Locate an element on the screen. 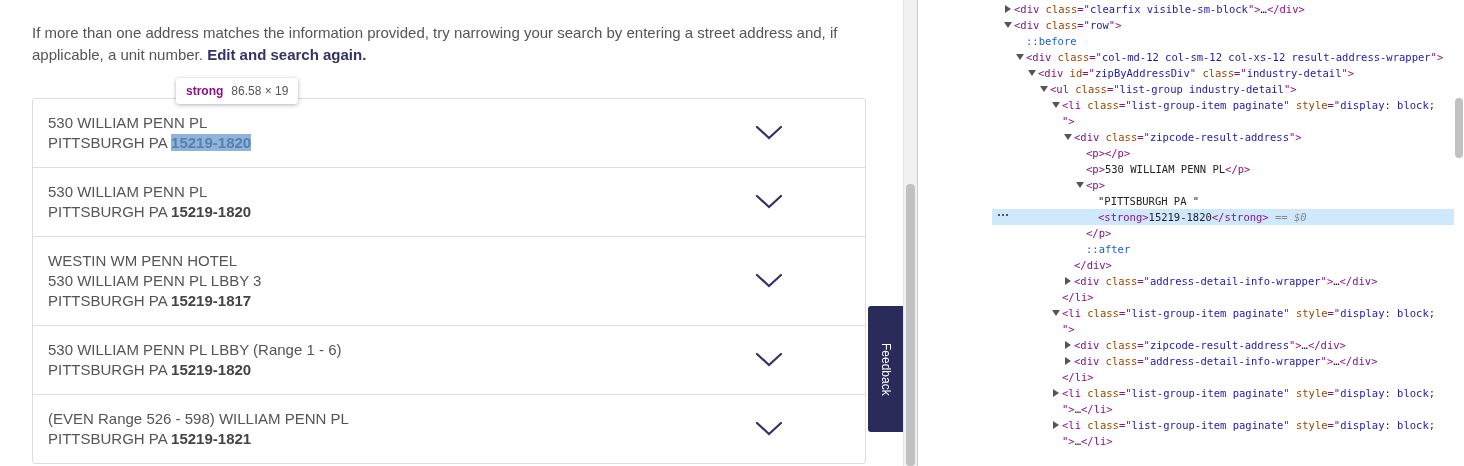 The width and height of the screenshot is (1464, 466). address-line: 530 WILLIAM PENN PL LBBY 3 is located at coordinates (155, 281).